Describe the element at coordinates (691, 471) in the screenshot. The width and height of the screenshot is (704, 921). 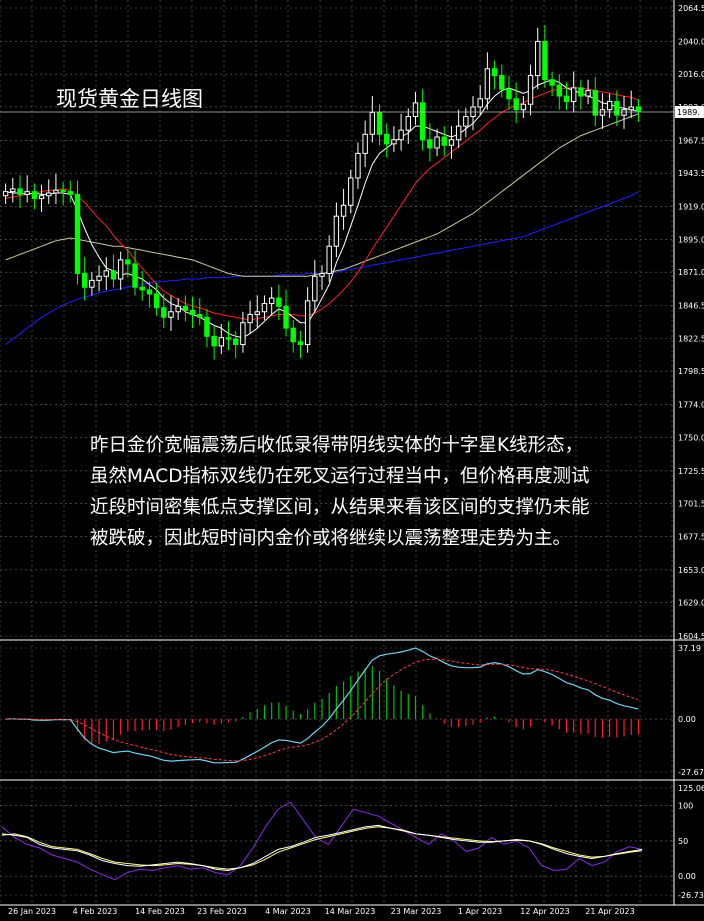
I see `price-tick-14: 1725.5` at that location.